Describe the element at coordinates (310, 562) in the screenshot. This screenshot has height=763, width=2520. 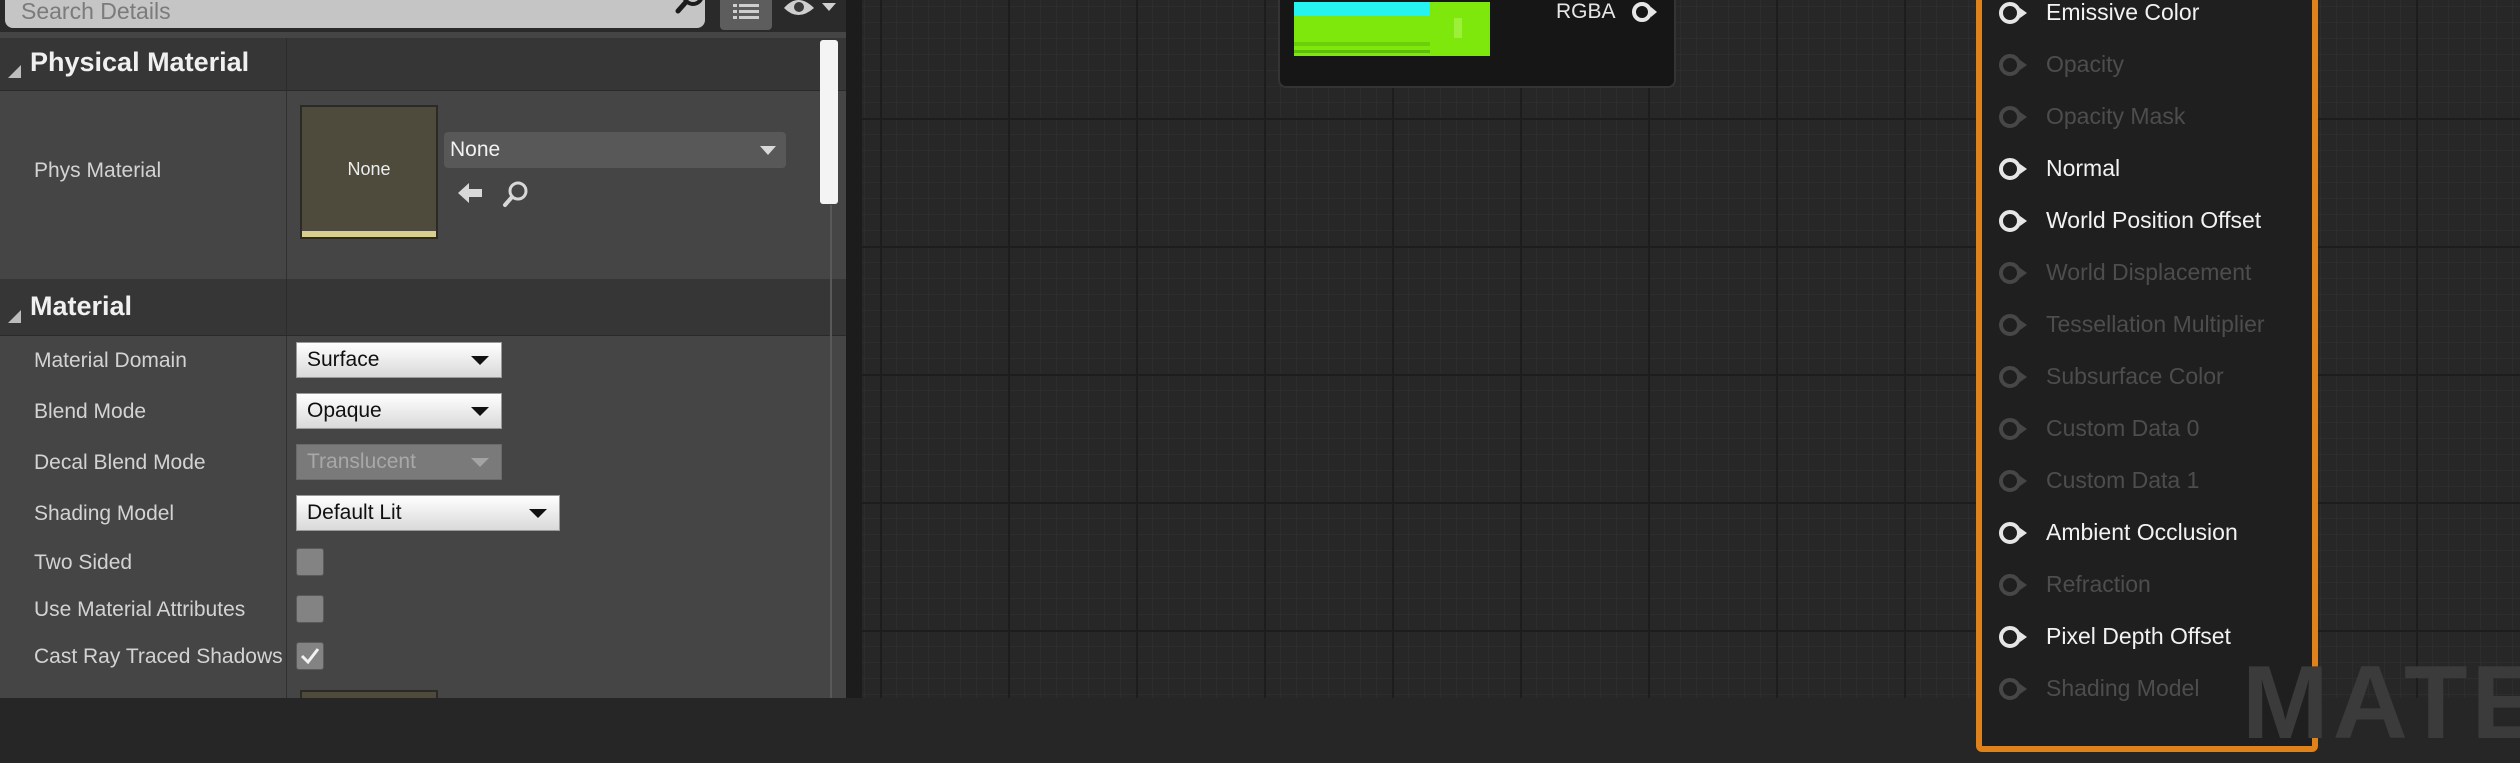
I see `two-sided-checkbox` at that location.